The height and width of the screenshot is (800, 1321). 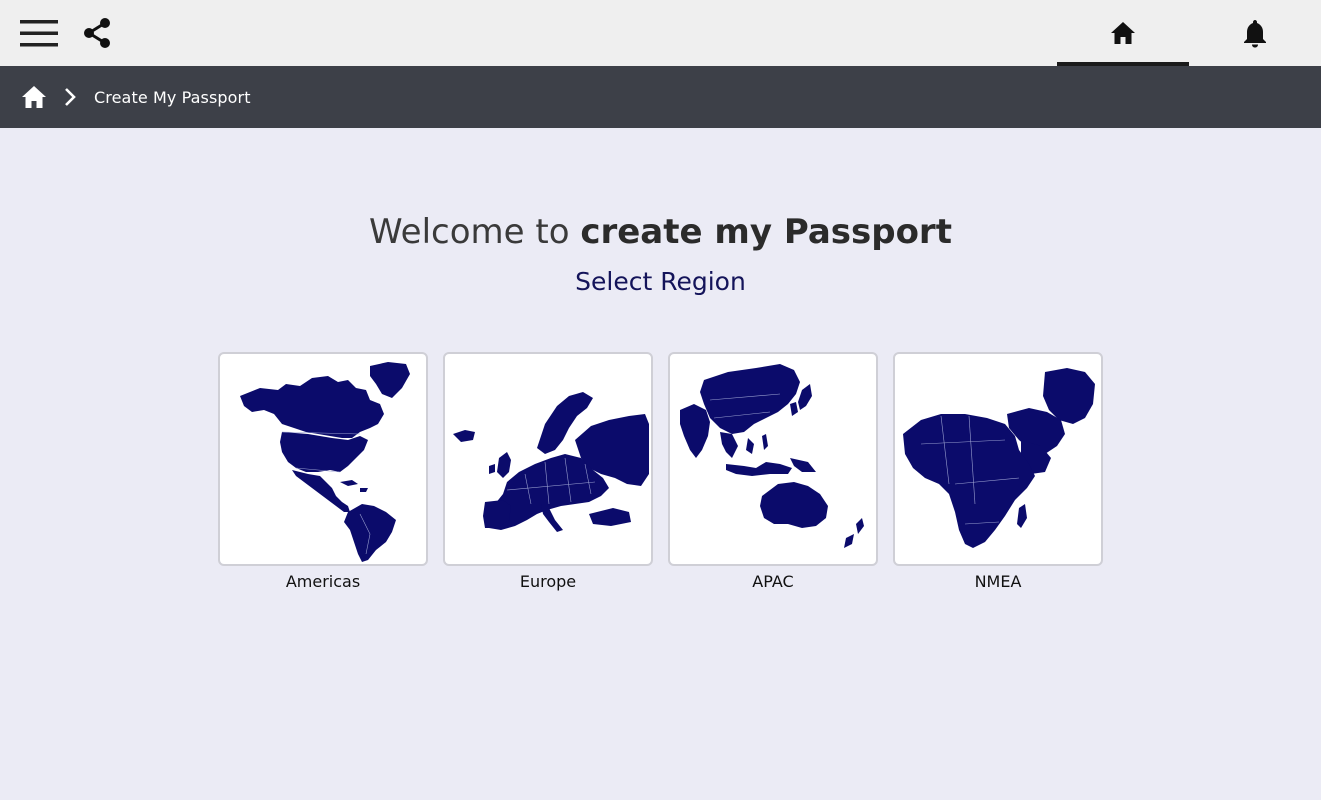 I want to click on region-label: Europe, so click(x=548, y=581).